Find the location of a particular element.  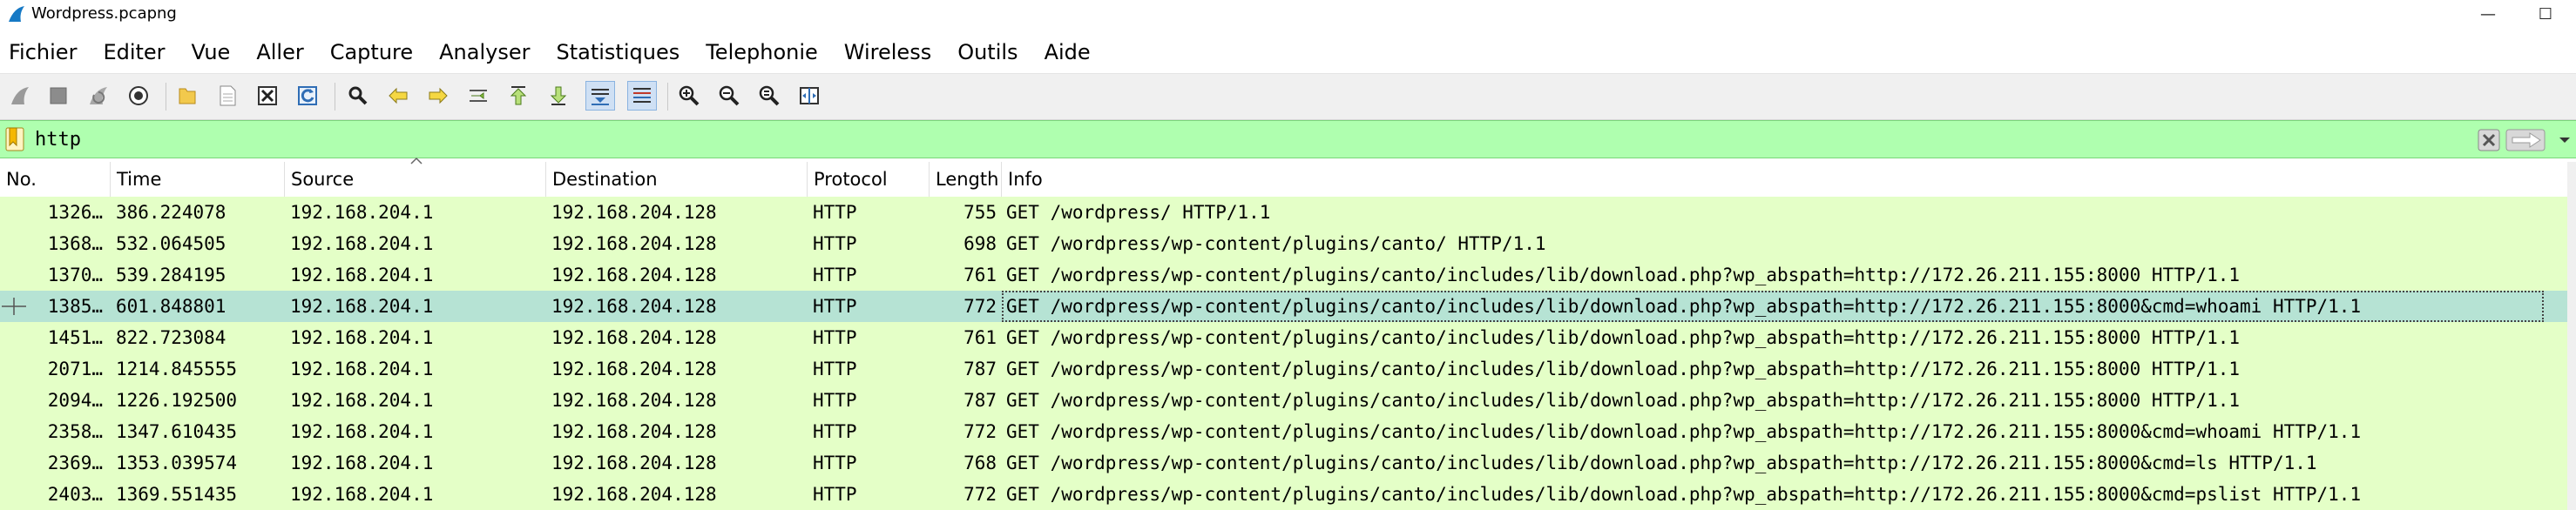

menu-aller: Aller is located at coordinates (279, 52).